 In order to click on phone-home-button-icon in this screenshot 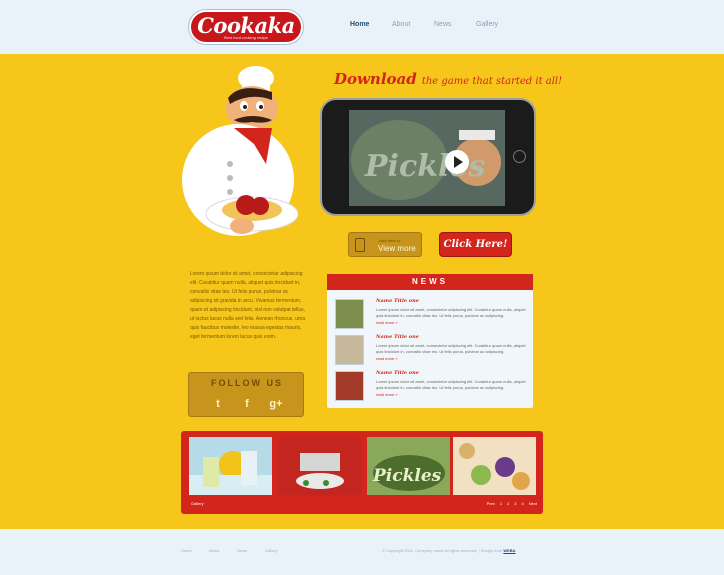, I will do `click(519, 156)`.